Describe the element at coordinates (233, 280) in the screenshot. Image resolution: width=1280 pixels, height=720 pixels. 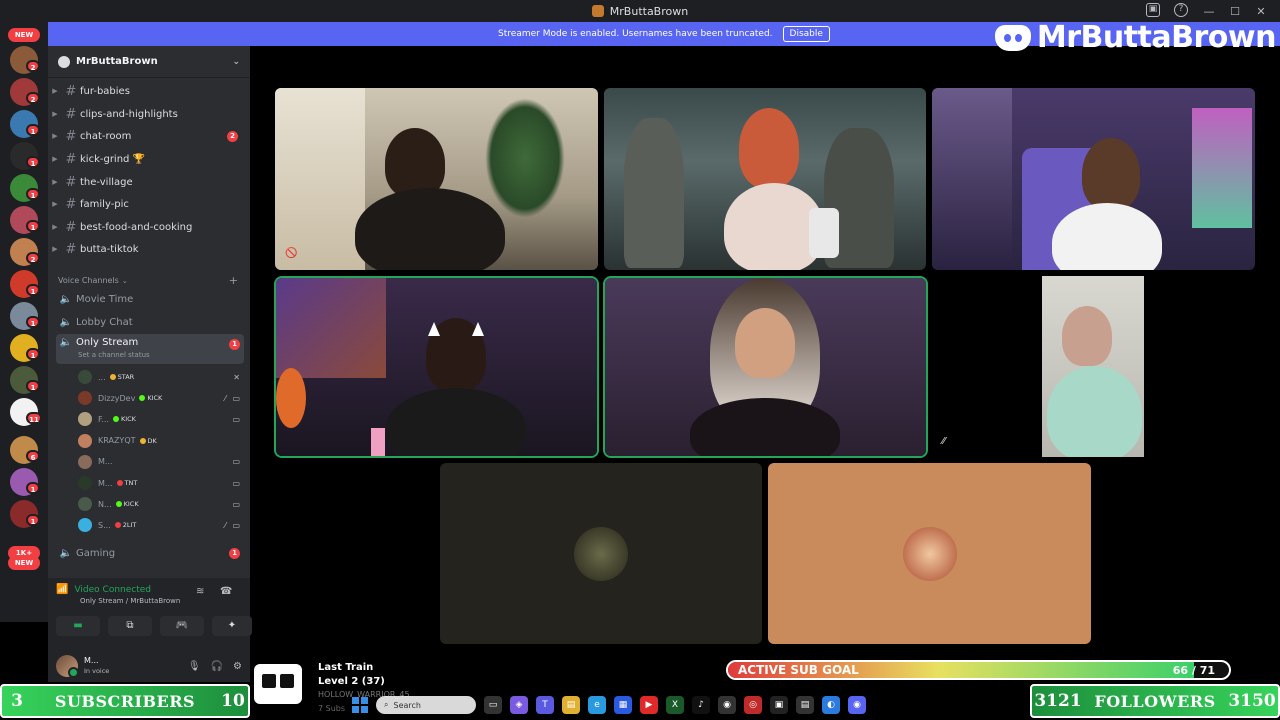
I see `add-channel-icon: +` at that location.